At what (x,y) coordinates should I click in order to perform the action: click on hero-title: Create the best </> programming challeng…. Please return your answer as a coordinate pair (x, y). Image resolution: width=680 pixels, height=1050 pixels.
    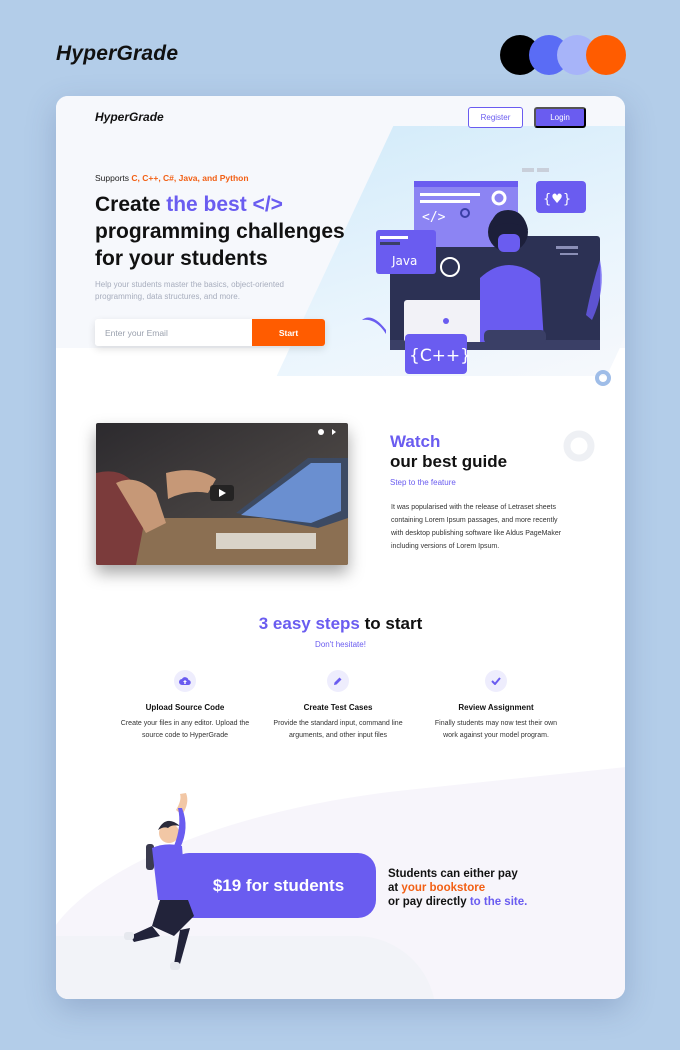
    Looking at the image, I should click on (230, 231).